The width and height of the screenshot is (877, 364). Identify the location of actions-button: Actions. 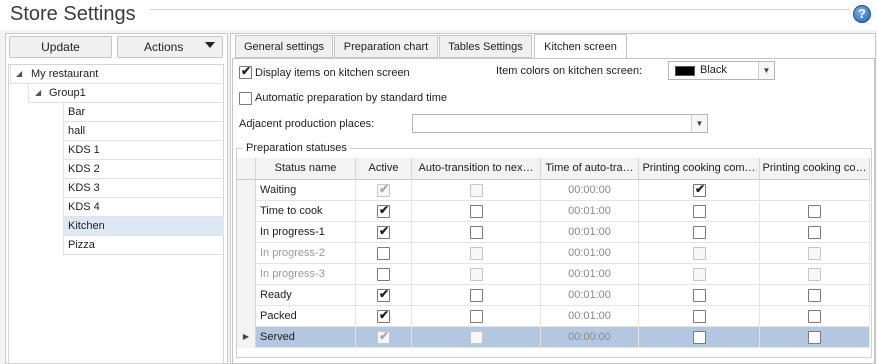
(170, 47).